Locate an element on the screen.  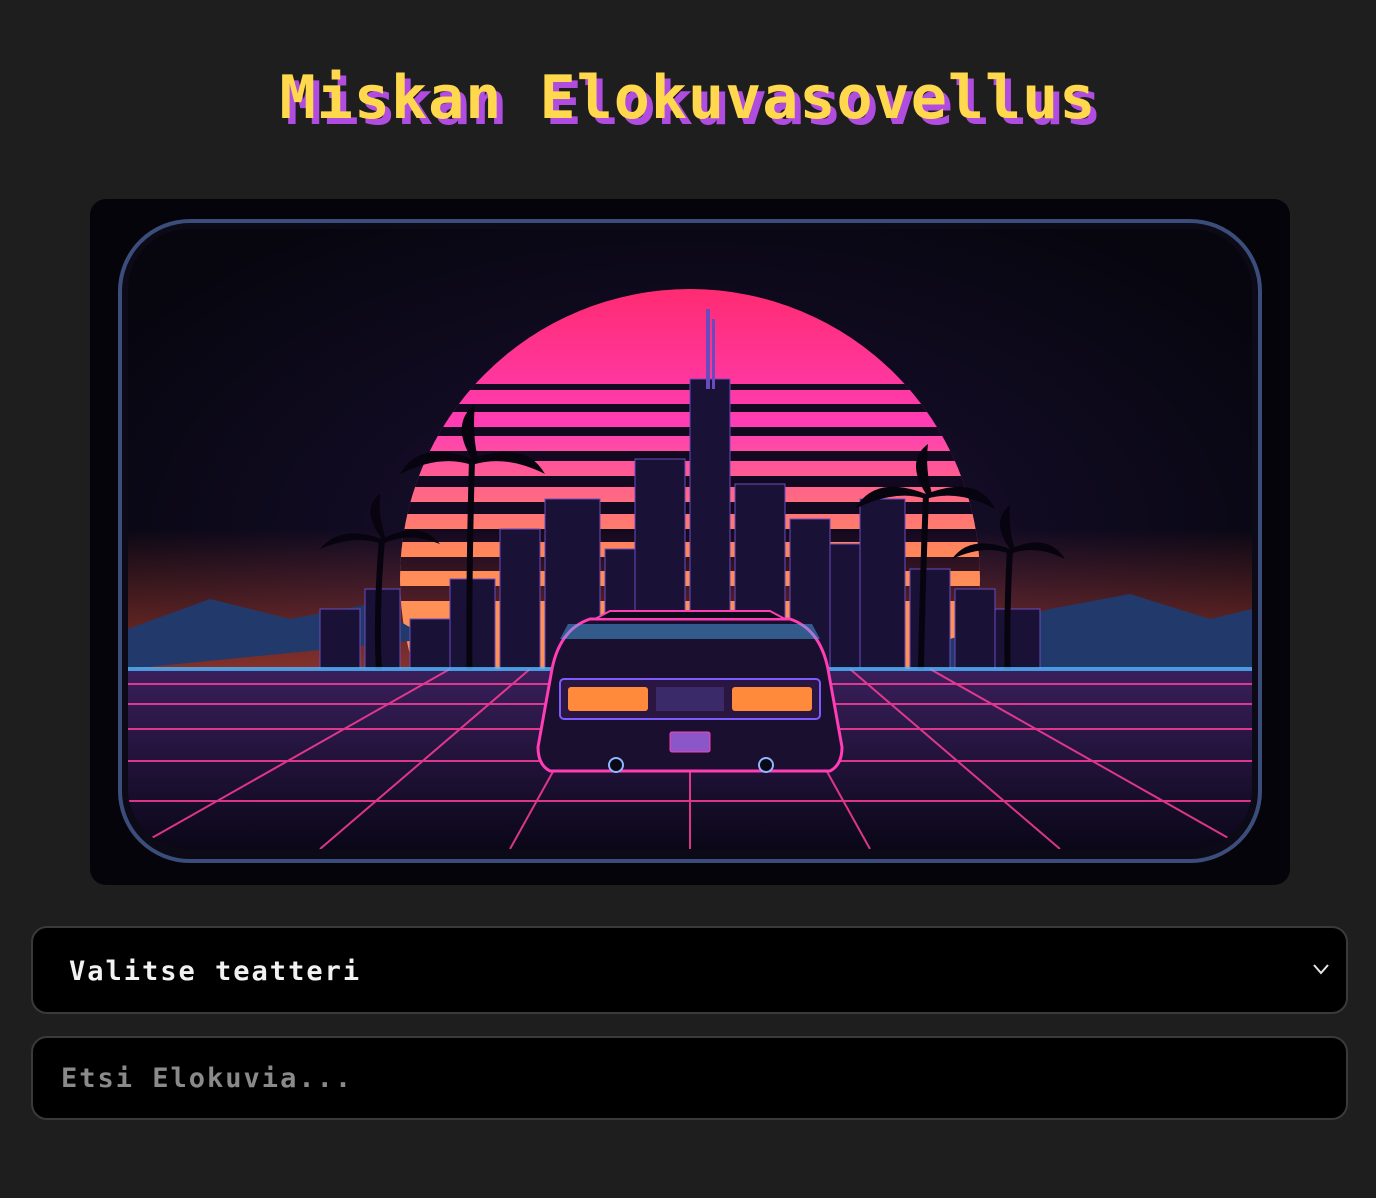
page-title: Miskan Elokuvasovellus is located at coordinates (688, 98).